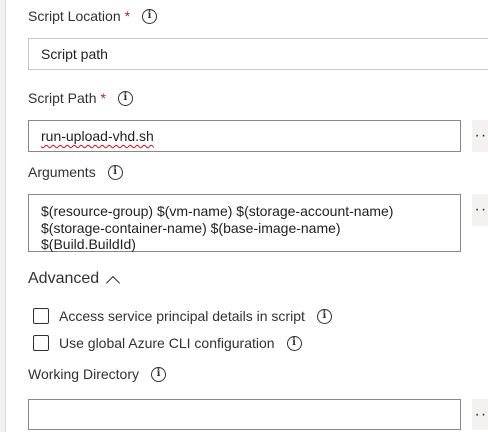 The height and width of the screenshot is (432, 488). I want to click on advanced-section-toggle: Advanced, so click(74, 280).